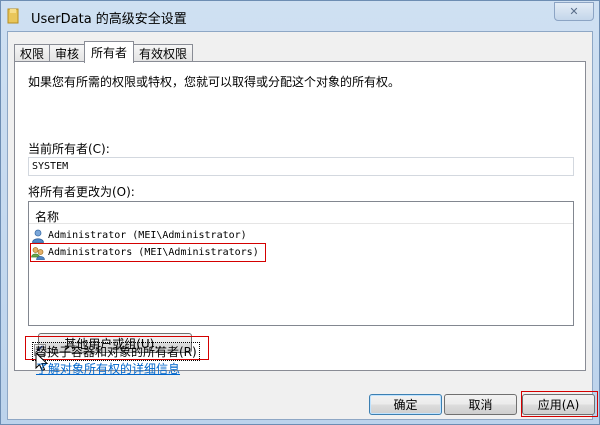 The width and height of the screenshot is (600, 425). Describe the element at coordinates (38, 253) in the screenshot. I see `group-icon` at that location.